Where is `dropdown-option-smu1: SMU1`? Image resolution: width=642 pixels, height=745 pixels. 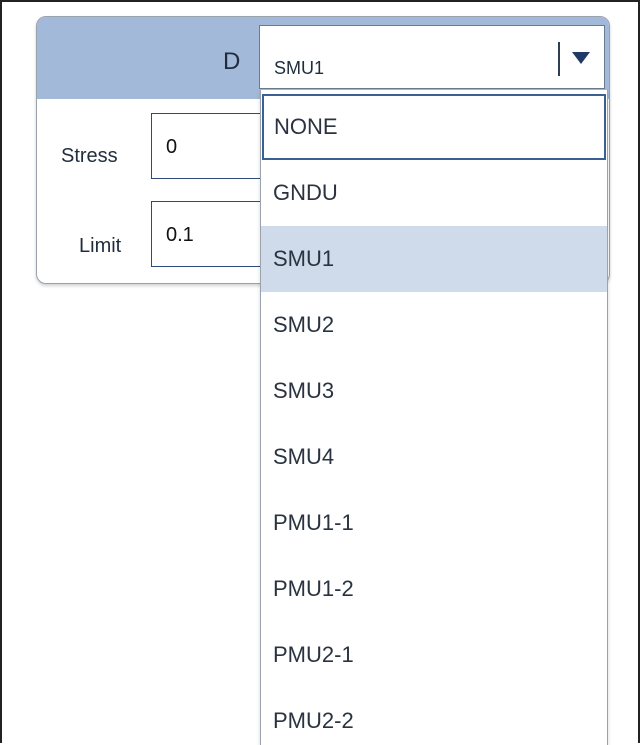
dropdown-option-smu1: SMU1 is located at coordinates (434, 259).